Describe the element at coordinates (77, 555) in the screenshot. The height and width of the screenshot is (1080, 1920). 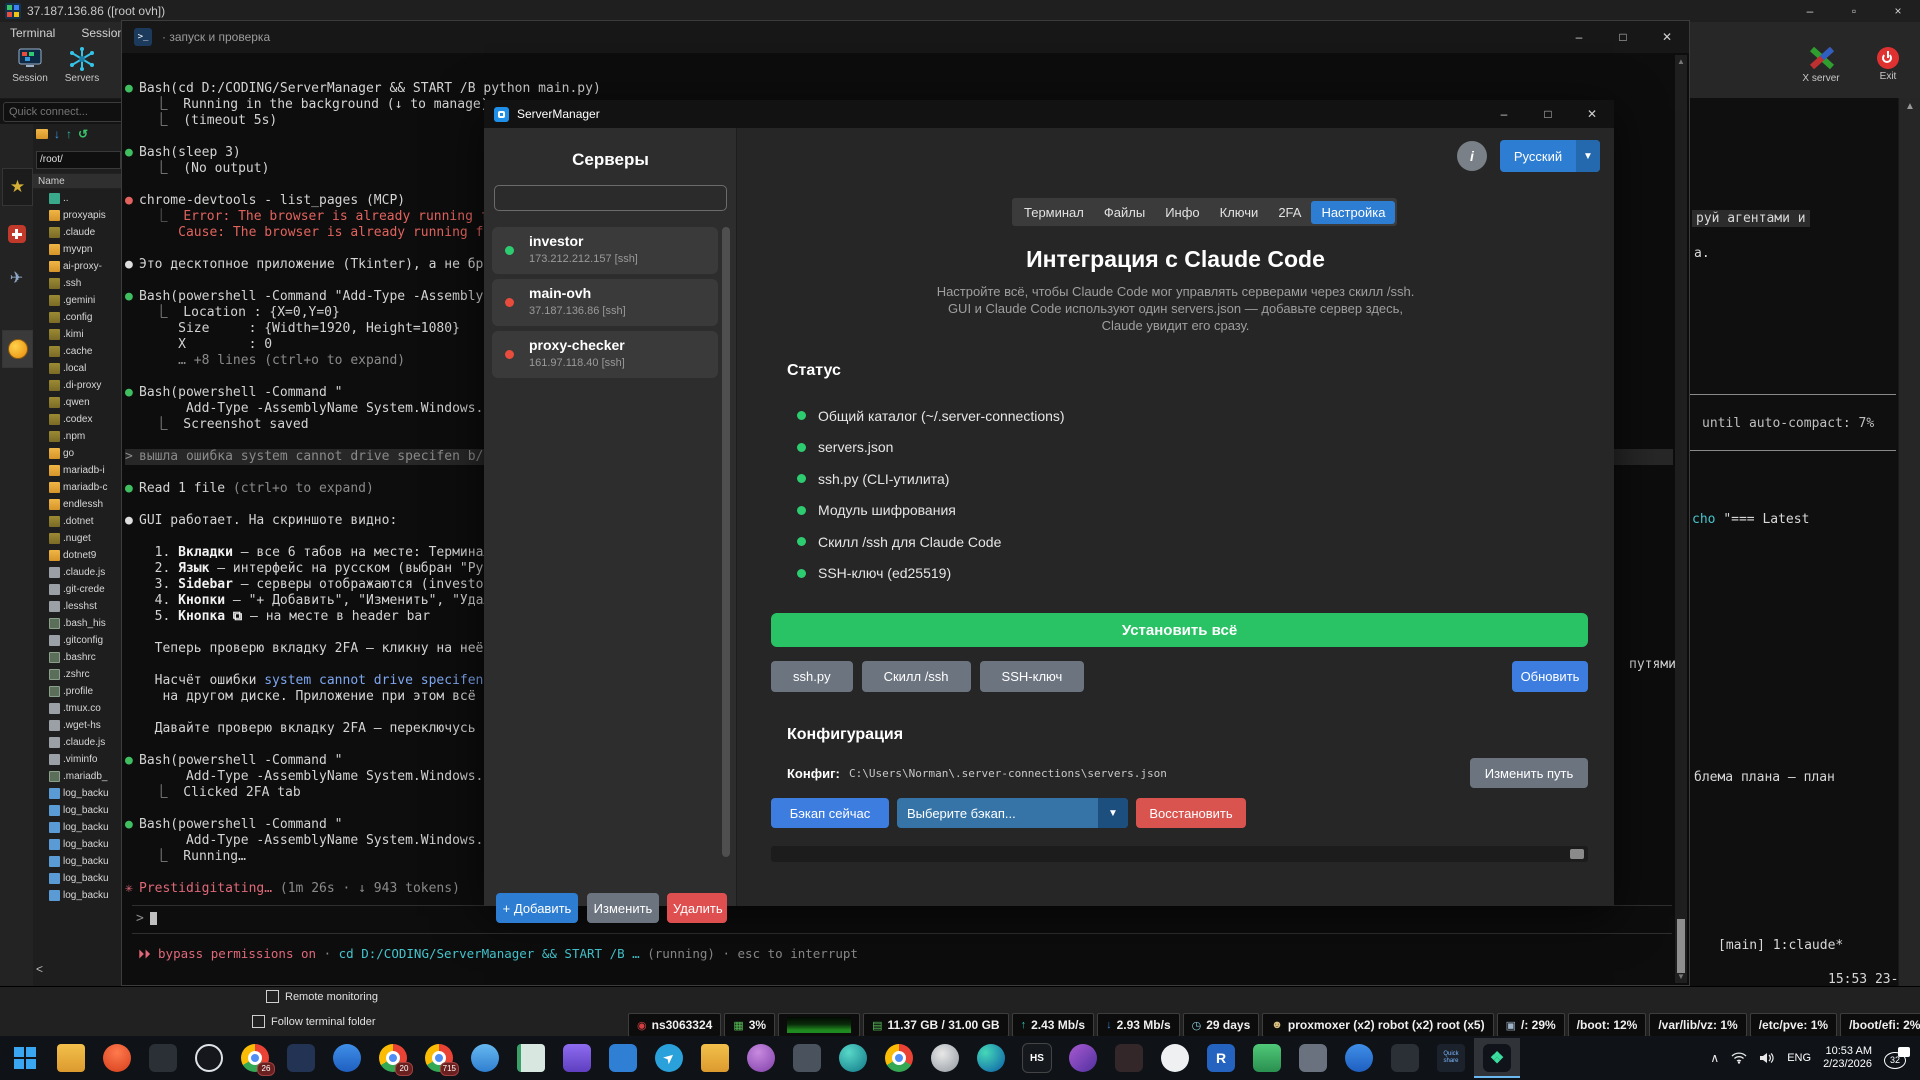
I see `file-row: dotnet9` at that location.